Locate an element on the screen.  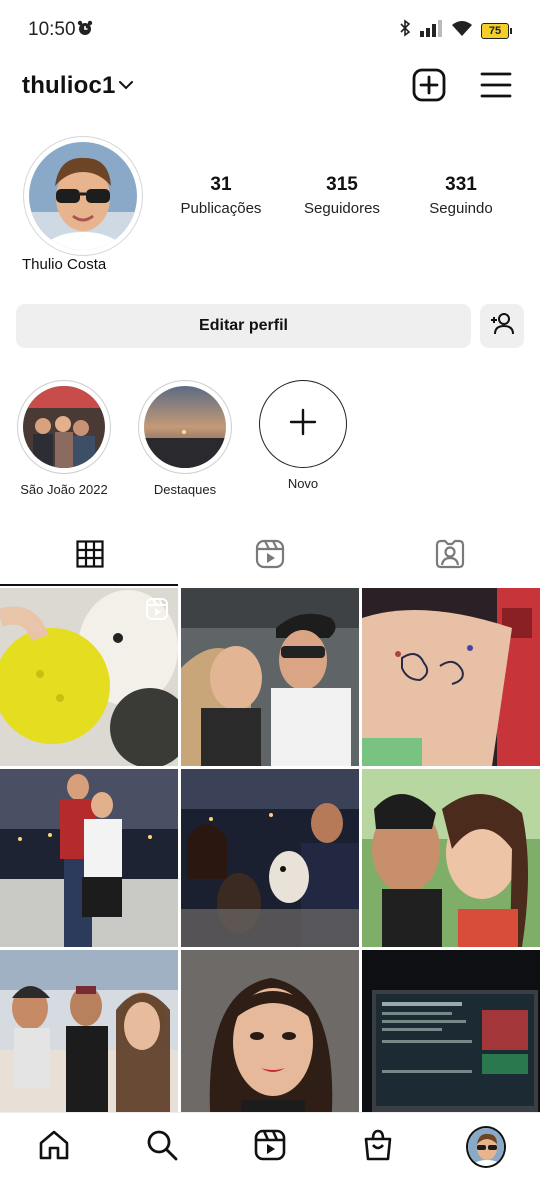
home-icon is located at coordinates (54, 1147).